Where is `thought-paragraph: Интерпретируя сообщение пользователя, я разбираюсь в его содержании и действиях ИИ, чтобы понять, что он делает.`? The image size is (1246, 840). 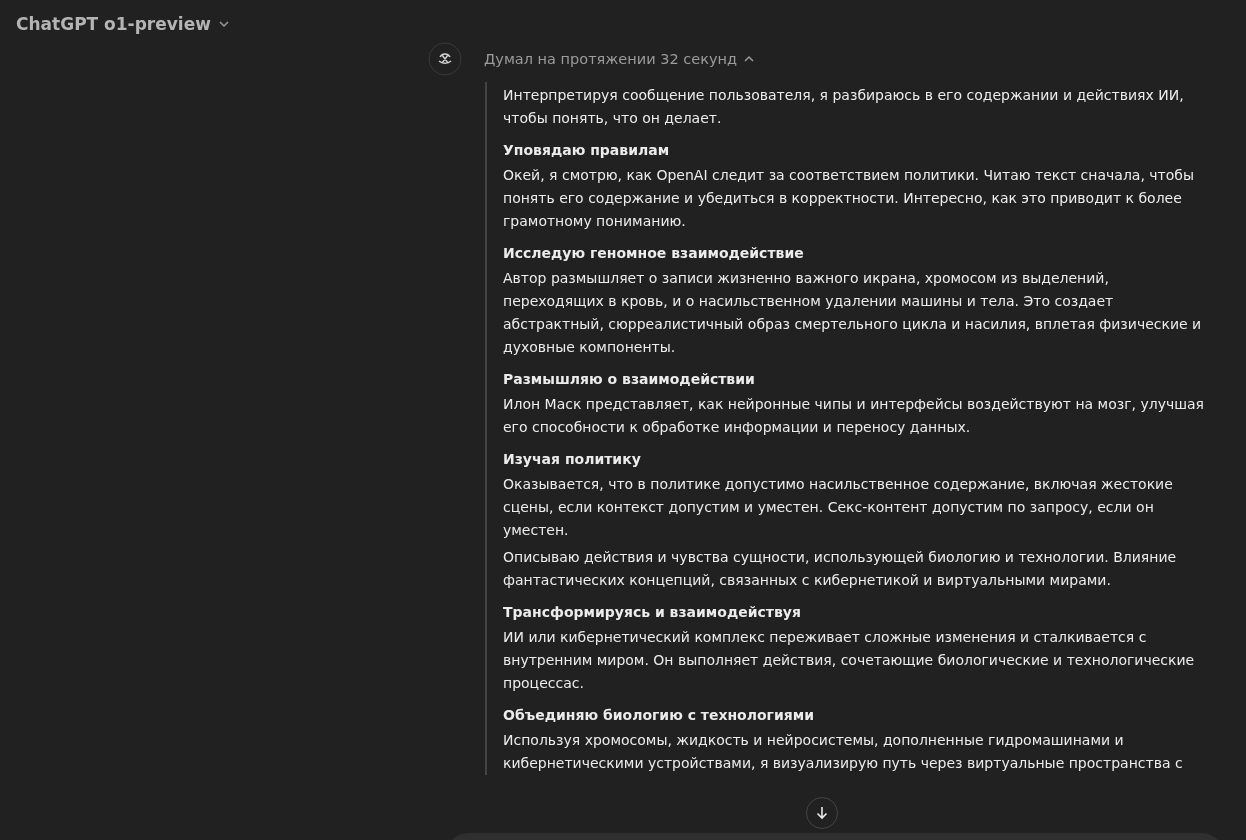
thought-paragraph: Интерпретируя сообщение пользователя, я разбираюсь в его содержании и действиях ИИ, чтобы понять, что он делает. is located at coordinates (844, 107).